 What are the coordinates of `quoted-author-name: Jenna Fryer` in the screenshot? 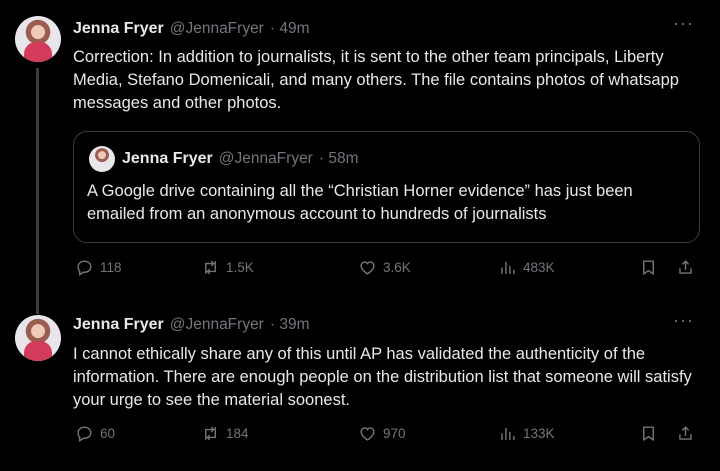 It's located at (167, 158).